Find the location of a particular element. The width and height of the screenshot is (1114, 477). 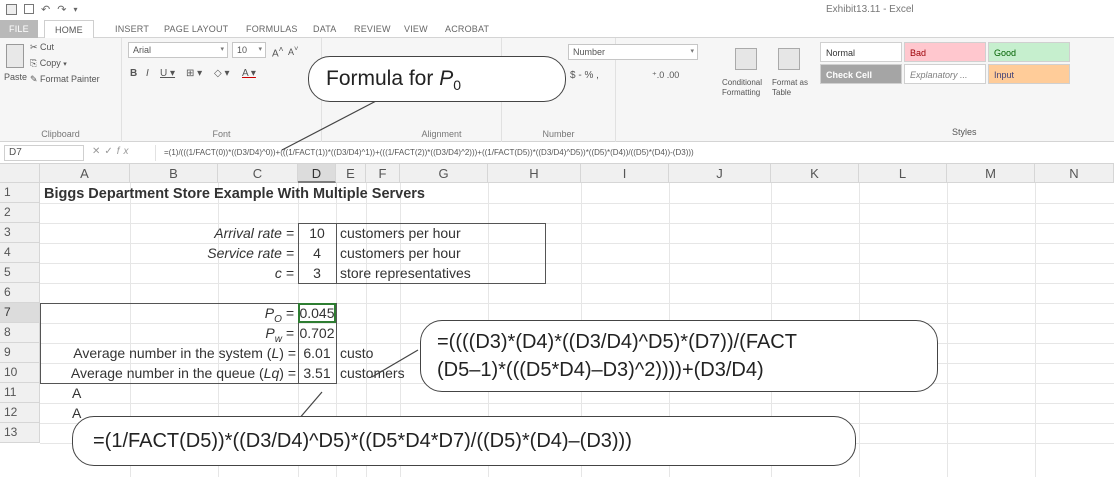

servers-label: c = is located at coordinates (212, 273).